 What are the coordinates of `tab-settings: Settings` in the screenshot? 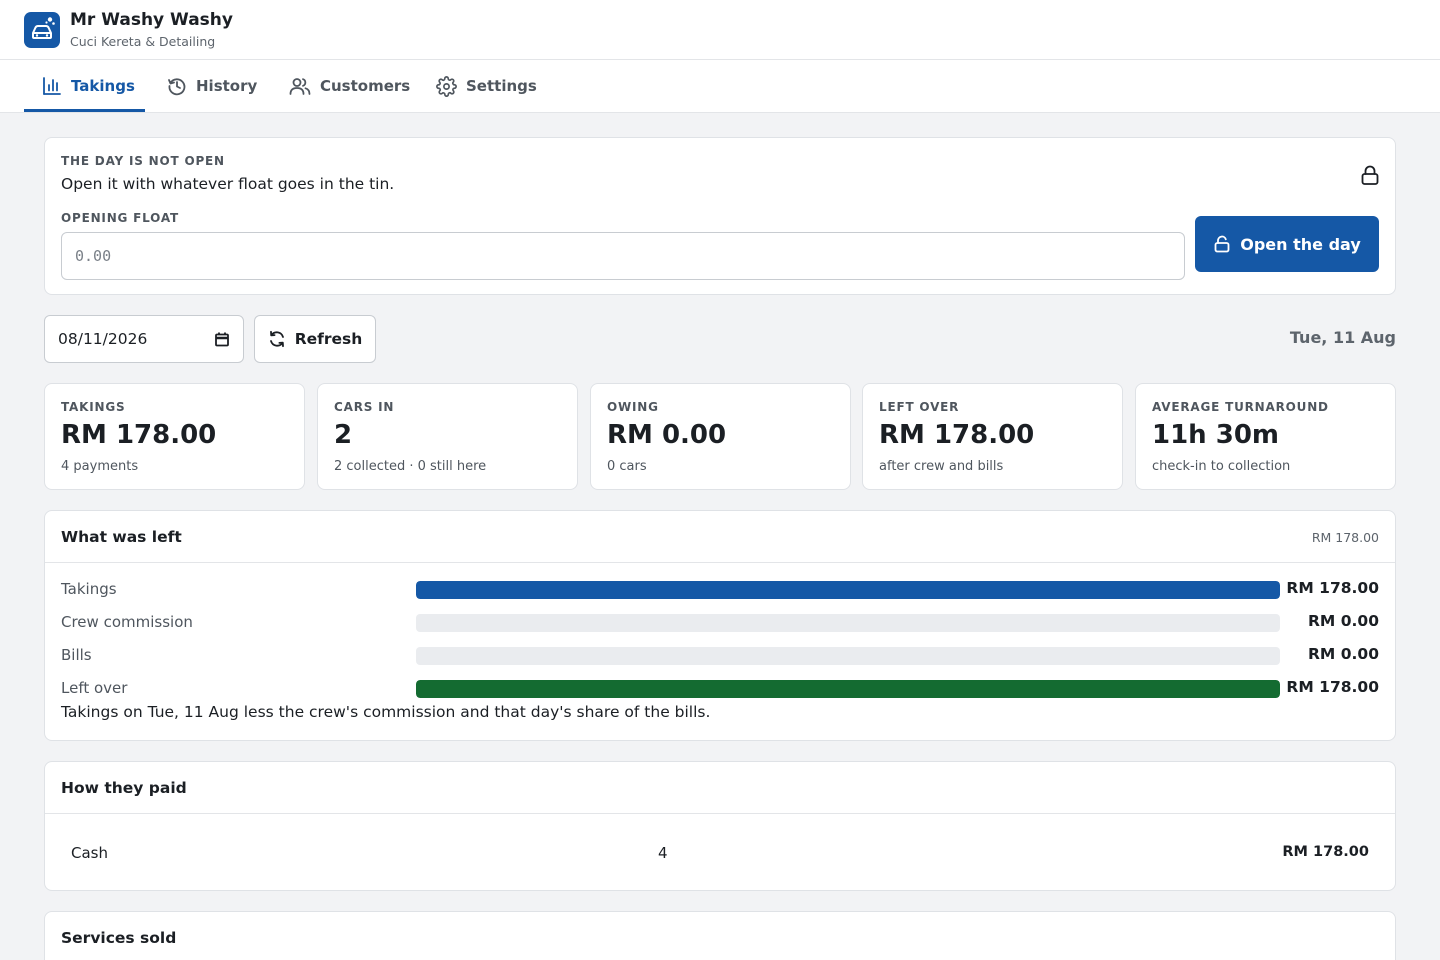 It's located at (486, 86).